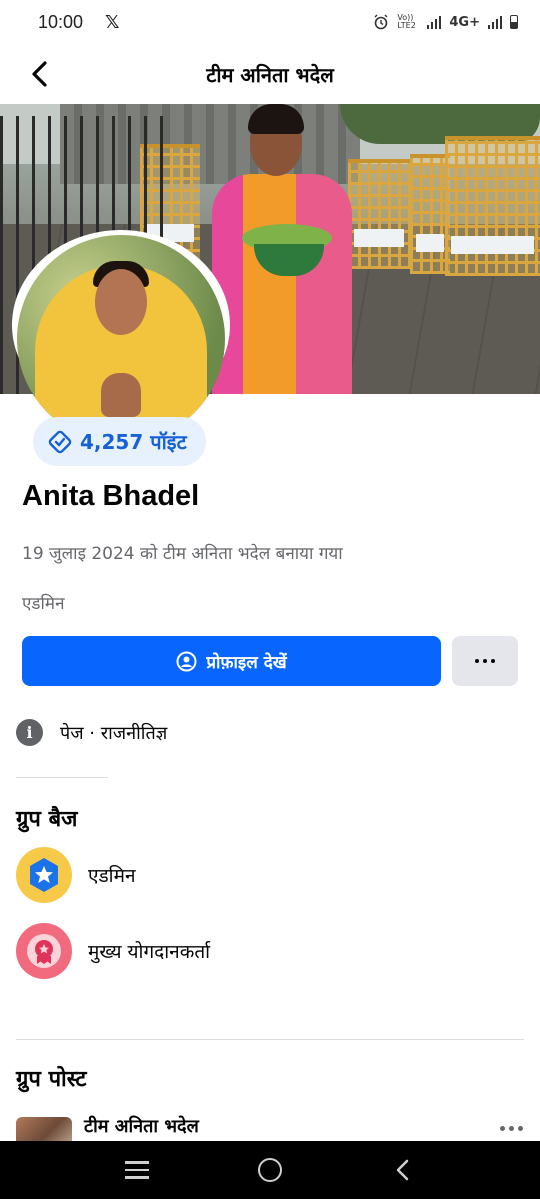 The height and width of the screenshot is (1199, 540). I want to click on signal-icon, so click(434, 22).